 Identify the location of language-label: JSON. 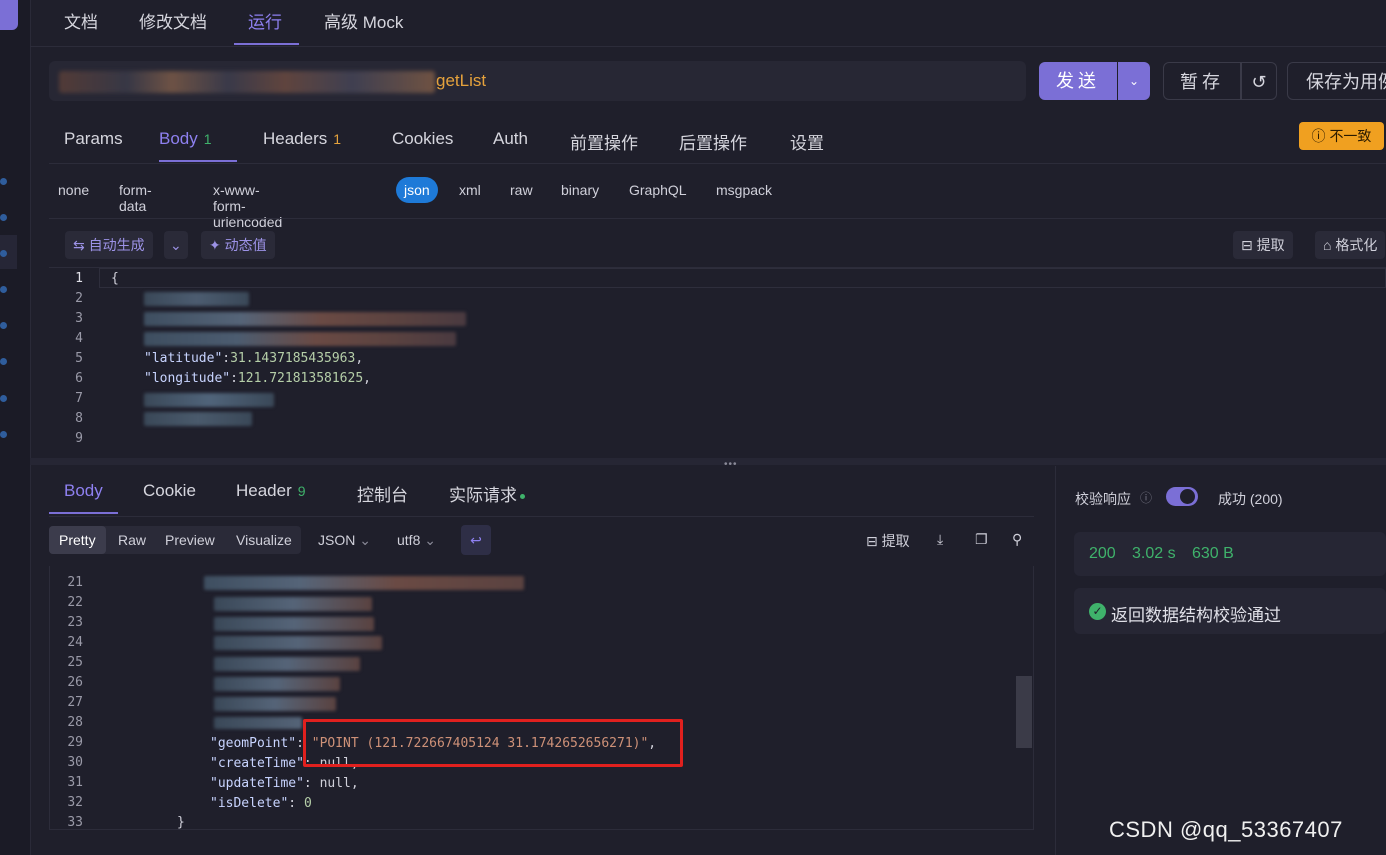
(337, 540).